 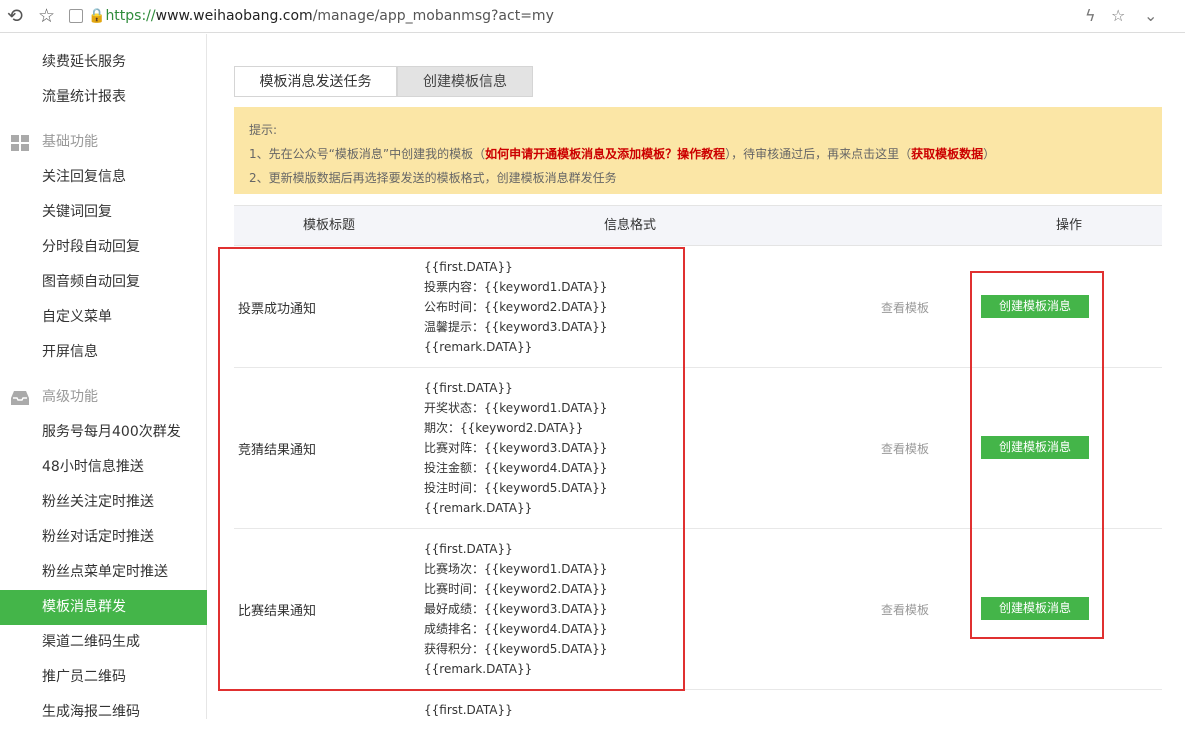 I want to click on fetch-template-data-link: 获取模板数据, so click(x=947, y=154).